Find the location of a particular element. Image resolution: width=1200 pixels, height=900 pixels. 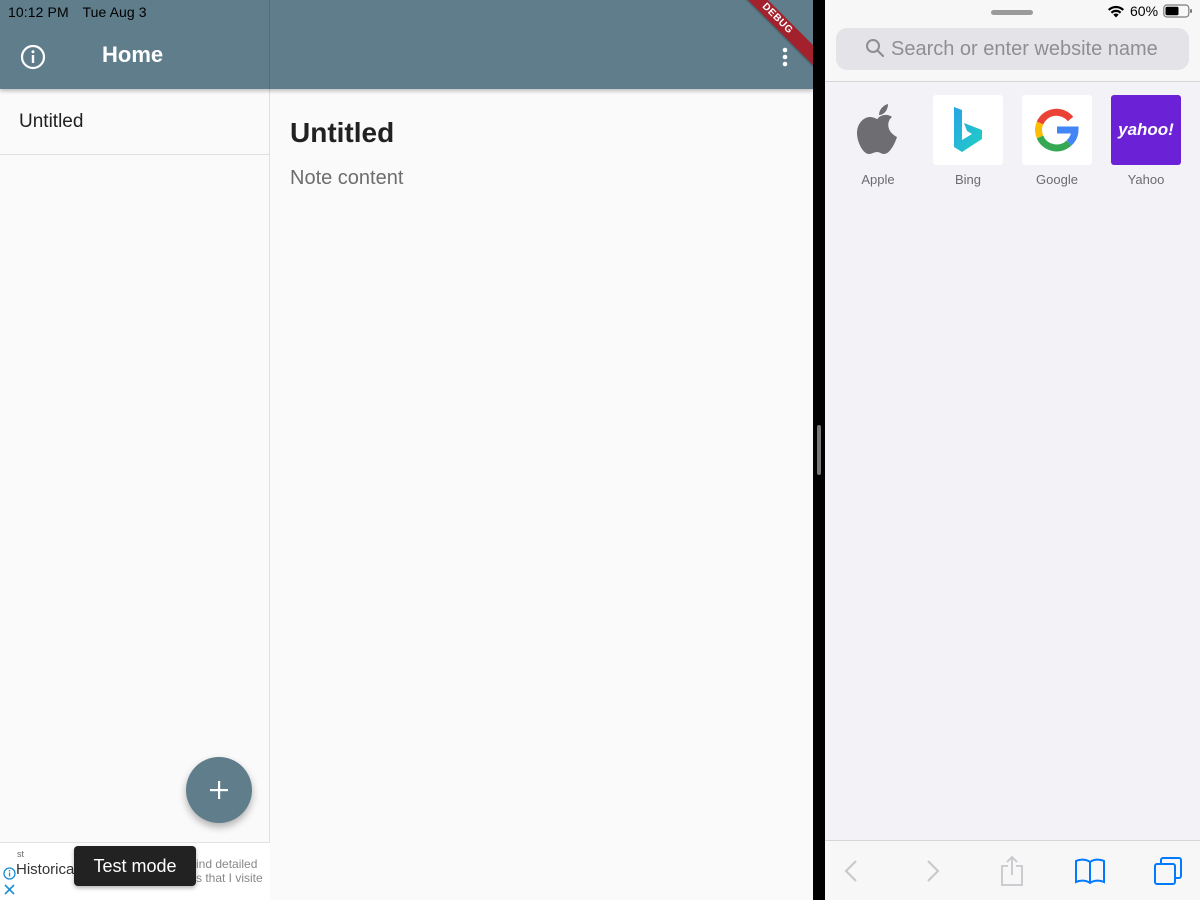

ad-close-icon is located at coordinates (9, 889).